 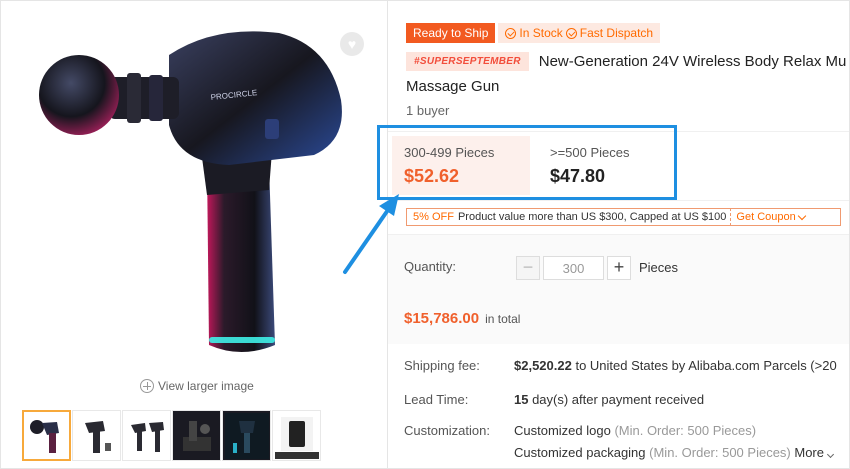 I want to click on quantity-label: Quantity:, so click(x=430, y=266).